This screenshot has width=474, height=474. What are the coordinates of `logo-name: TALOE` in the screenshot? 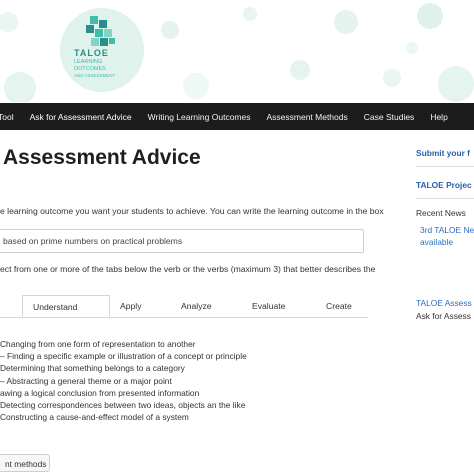 It's located at (91, 53).